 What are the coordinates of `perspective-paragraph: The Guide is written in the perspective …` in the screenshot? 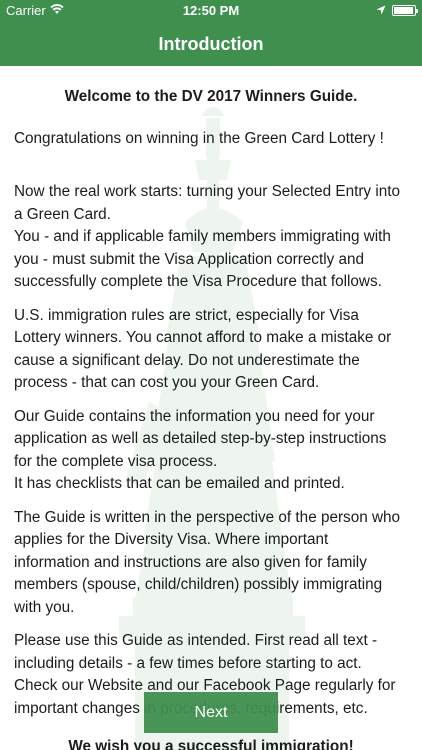 It's located at (207, 562).